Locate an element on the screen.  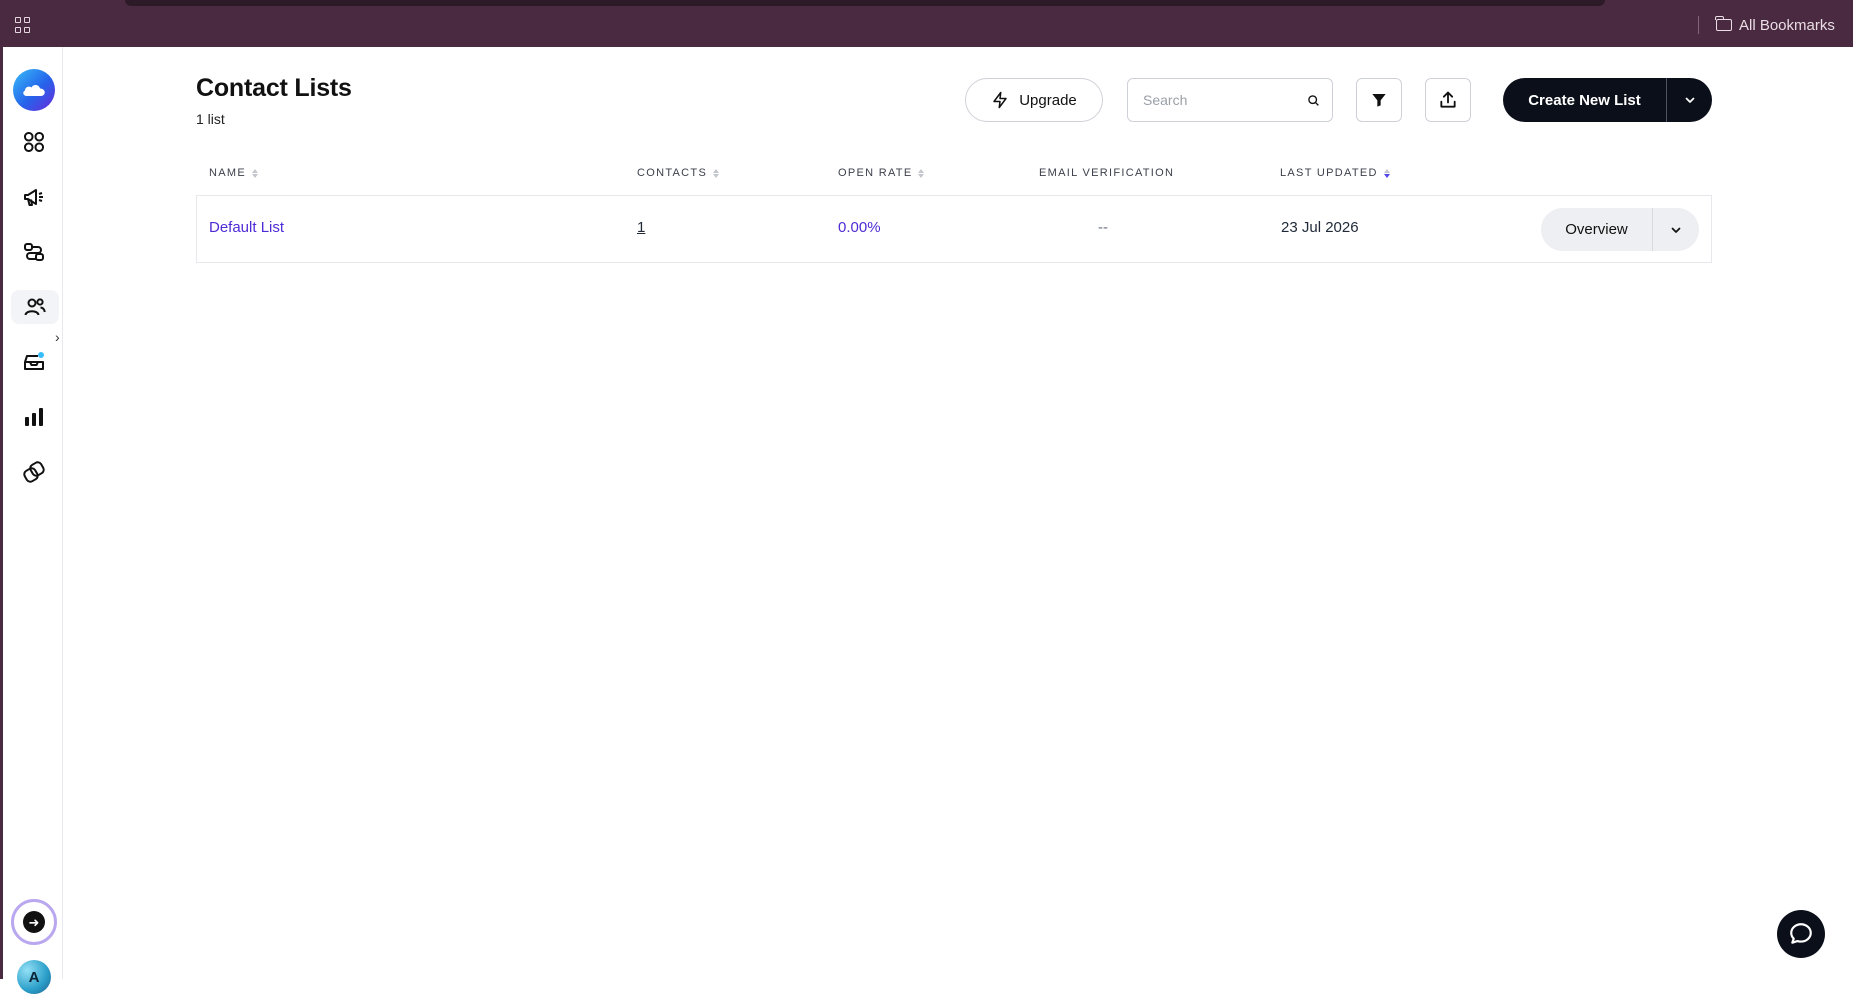
app-sidebar: › ➜ A is located at coordinates (34, 520).